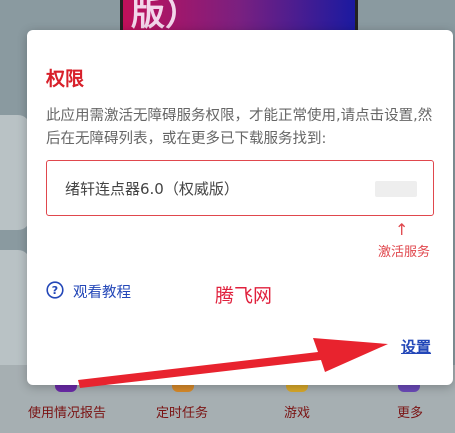  I want to click on accessibility-service-item: 绪轩连点器6.0（权威版）, so click(240, 188).